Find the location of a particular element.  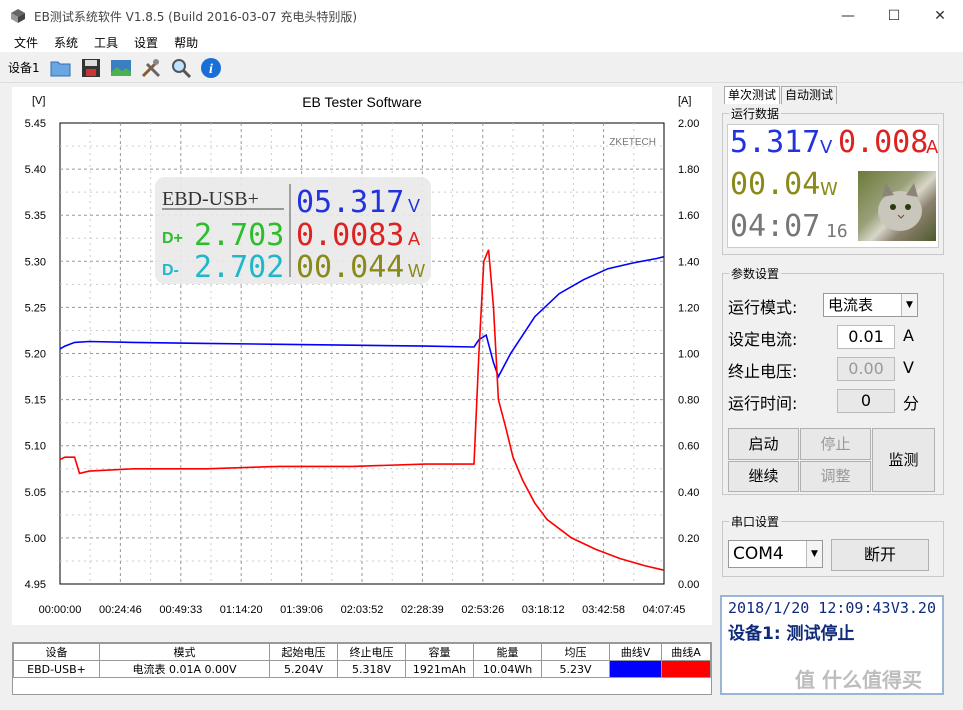

menu-settings: 设置 is located at coordinates (146, 42).